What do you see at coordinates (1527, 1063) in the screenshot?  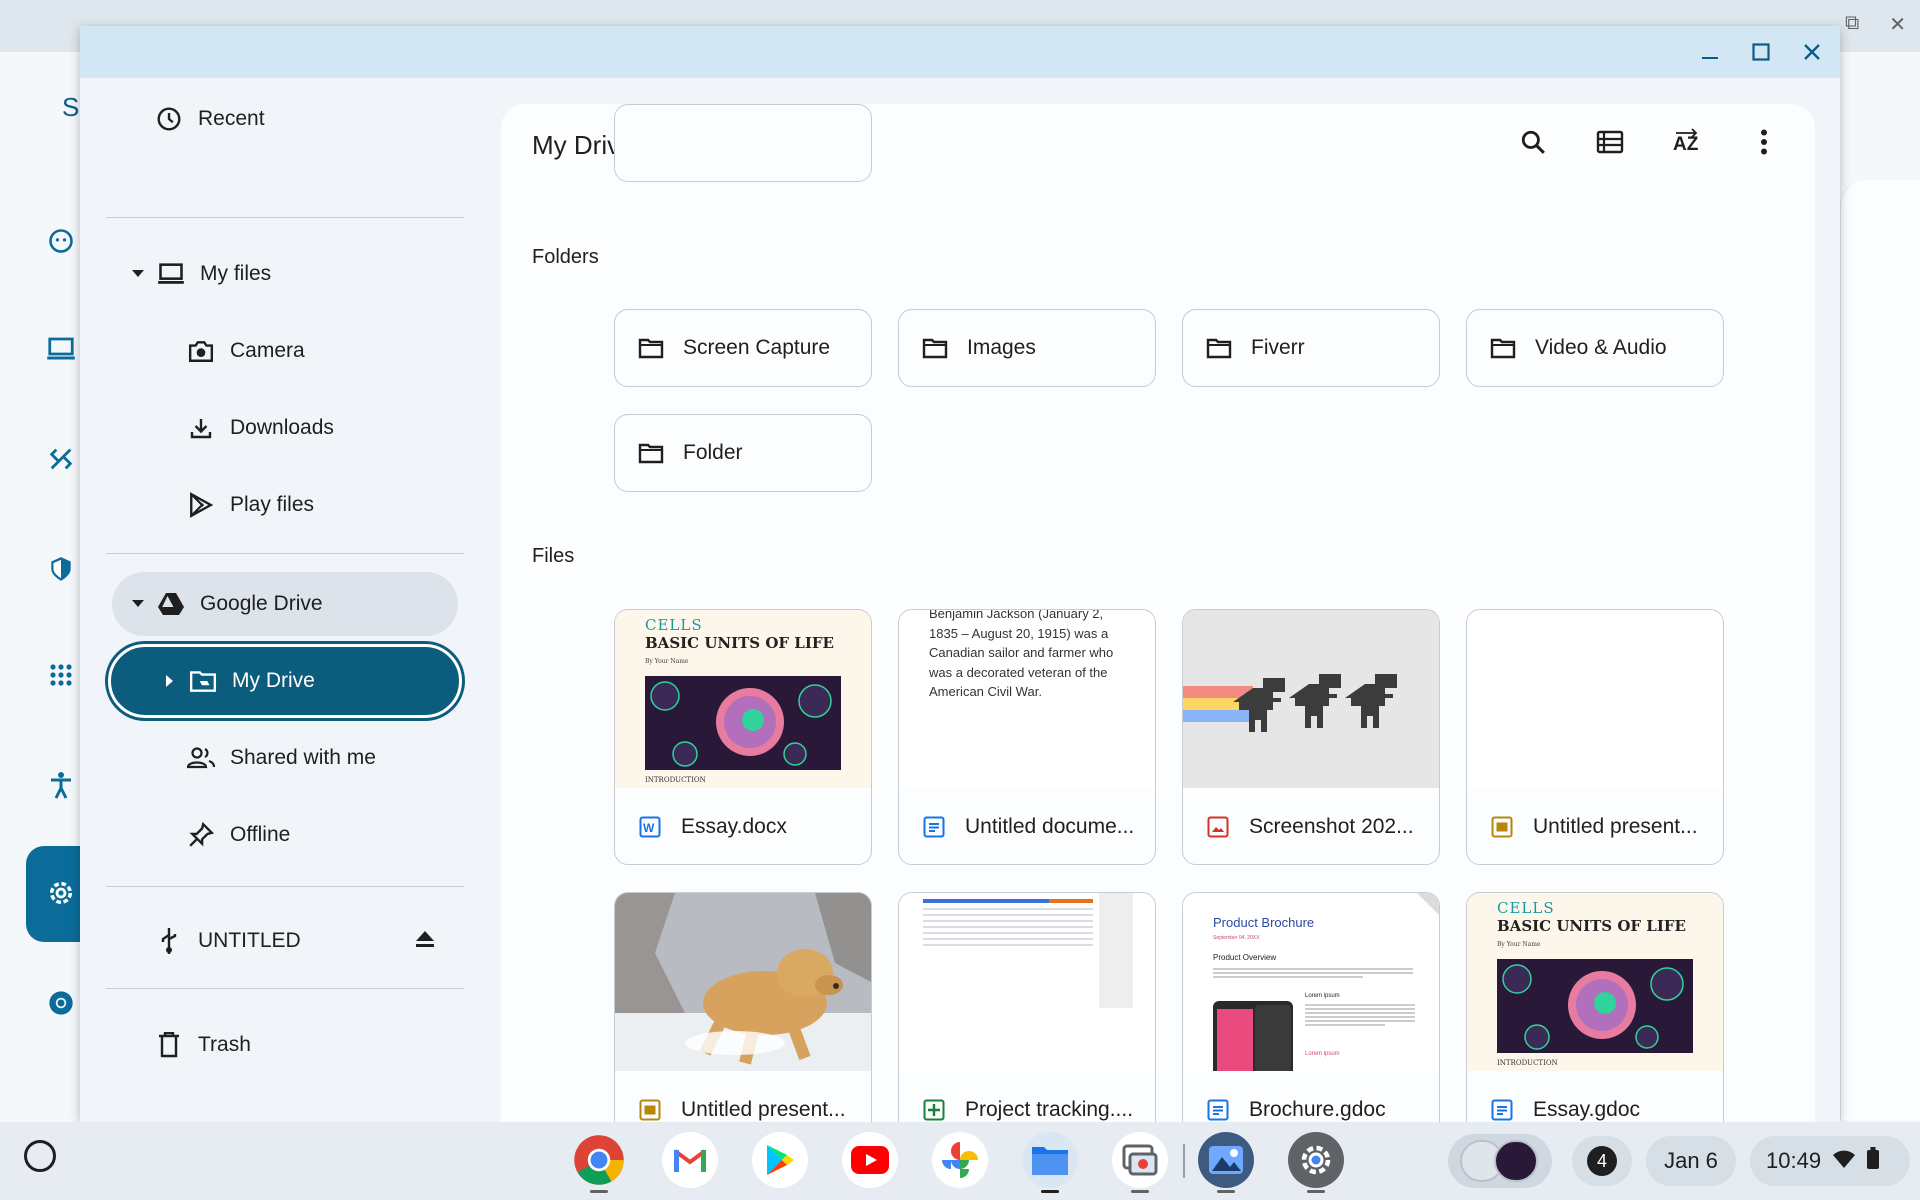 I see `thumb-text: INTRODUCTION` at bounding box center [1527, 1063].